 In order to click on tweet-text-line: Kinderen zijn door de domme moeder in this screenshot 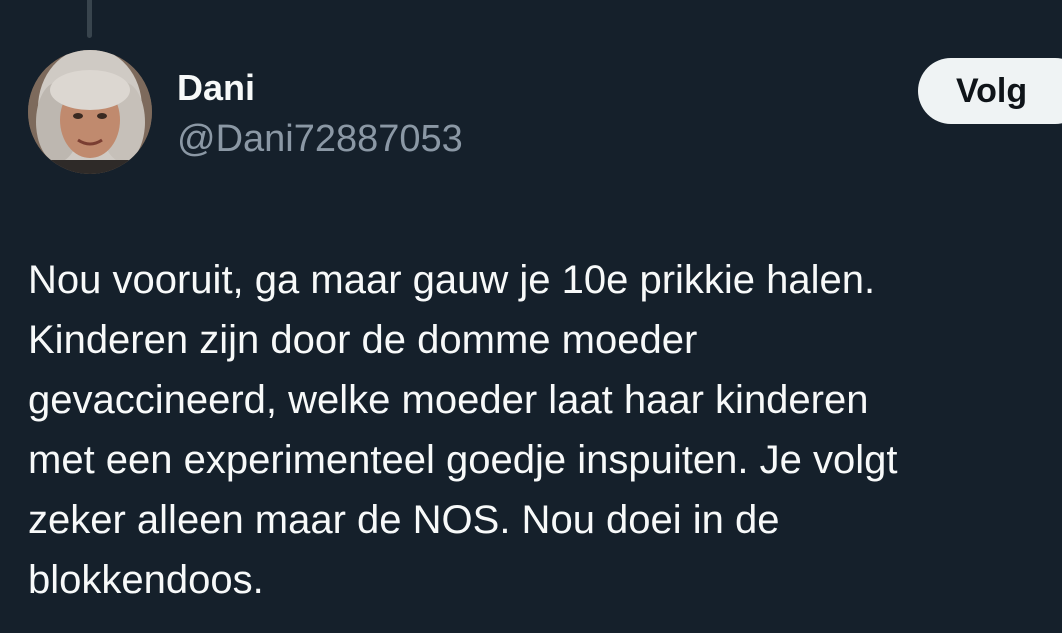, I will do `click(363, 340)`.